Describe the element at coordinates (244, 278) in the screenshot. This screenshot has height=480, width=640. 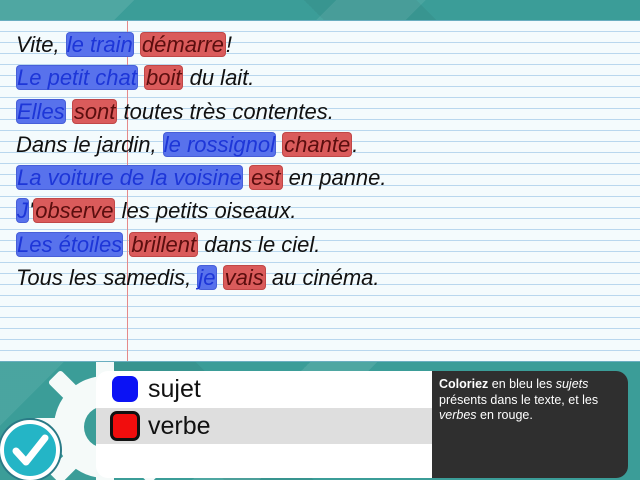
I see `word-verb: vais` at that location.